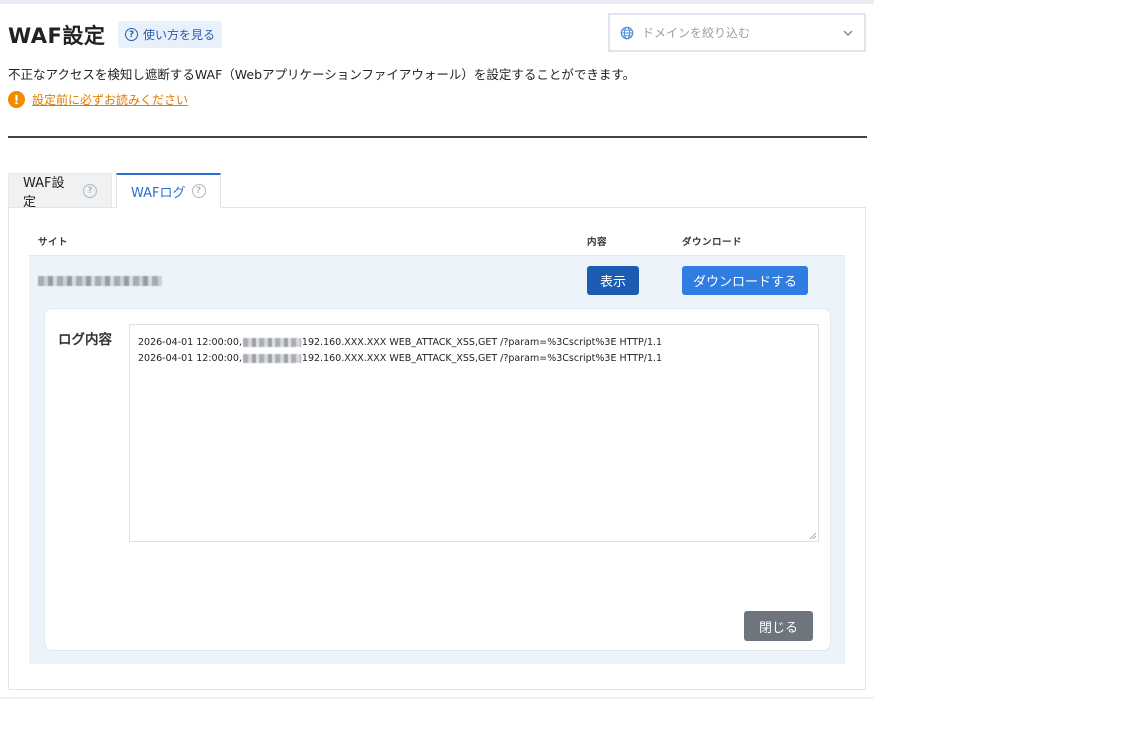 The width and height of the screenshot is (1133, 745). What do you see at coordinates (778, 626) in the screenshot?
I see `close-button: 閉じる` at bounding box center [778, 626].